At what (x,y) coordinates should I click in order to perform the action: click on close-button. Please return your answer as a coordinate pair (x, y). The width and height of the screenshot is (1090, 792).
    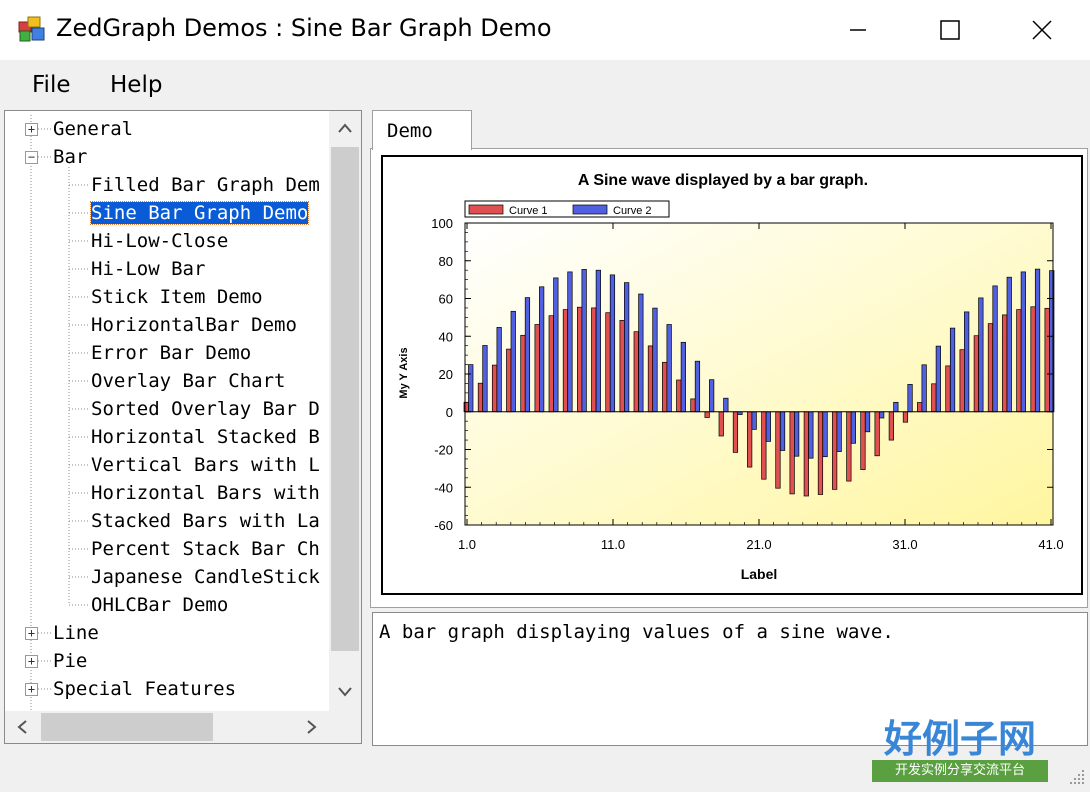
    Looking at the image, I should click on (1042, 30).